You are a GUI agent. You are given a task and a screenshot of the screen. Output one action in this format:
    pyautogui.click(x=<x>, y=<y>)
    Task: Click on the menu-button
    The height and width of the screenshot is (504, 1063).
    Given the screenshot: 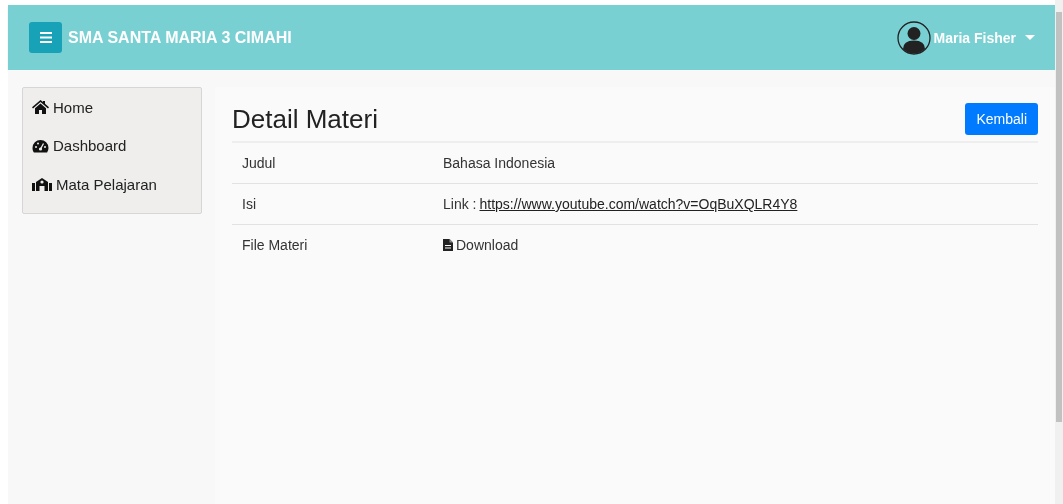 What is the action you would take?
    pyautogui.click(x=45, y=37)
    